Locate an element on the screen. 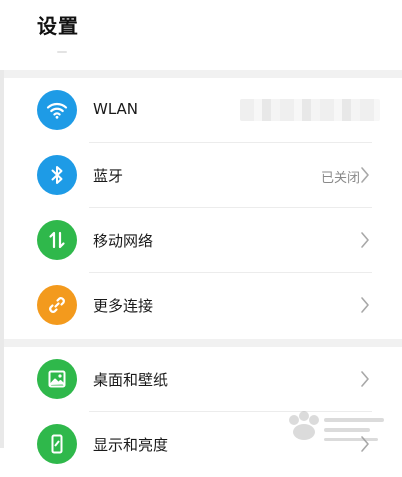 This screenshot has width=402, height=477. header-scroll-indicator is located at coordinates (62, 52).